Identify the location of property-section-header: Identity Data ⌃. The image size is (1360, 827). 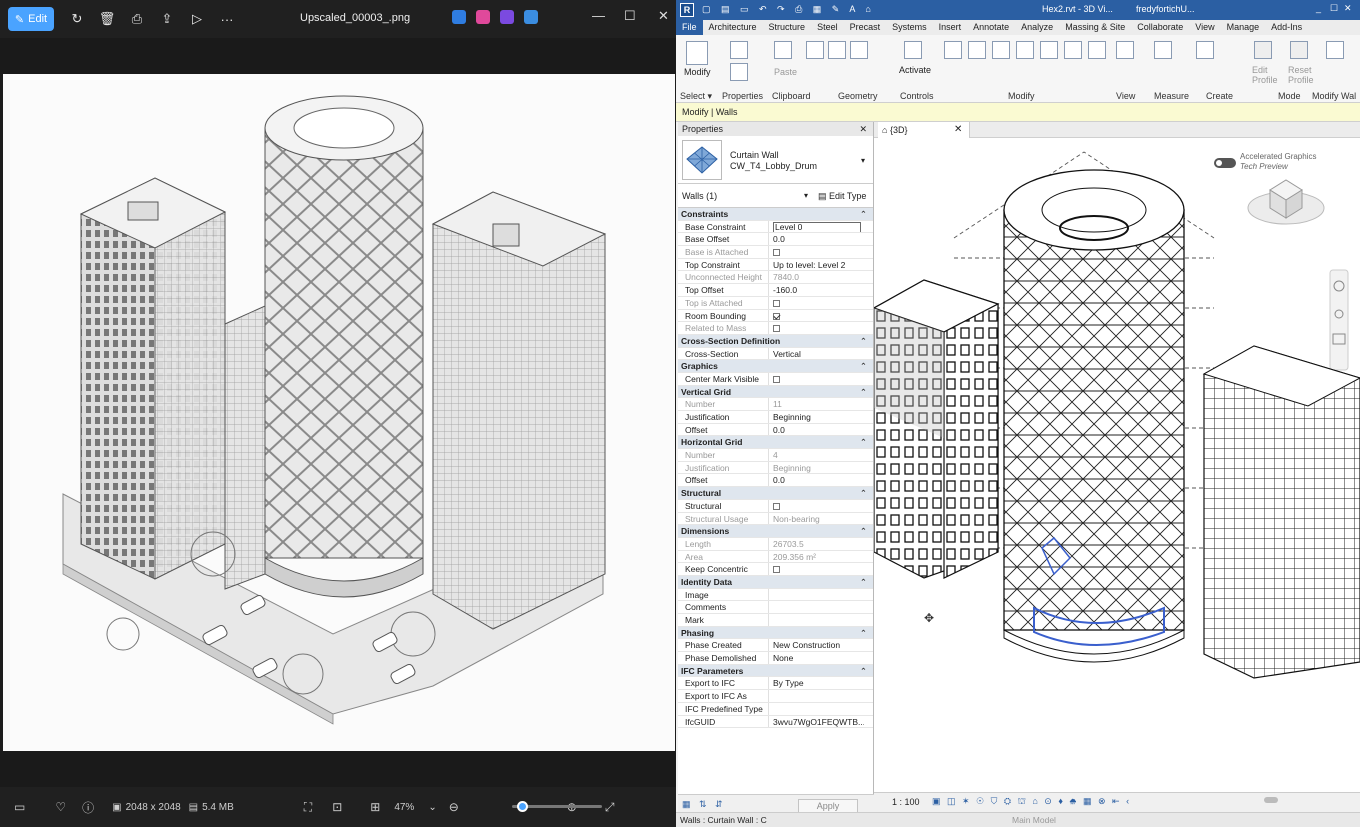
(775, 582).